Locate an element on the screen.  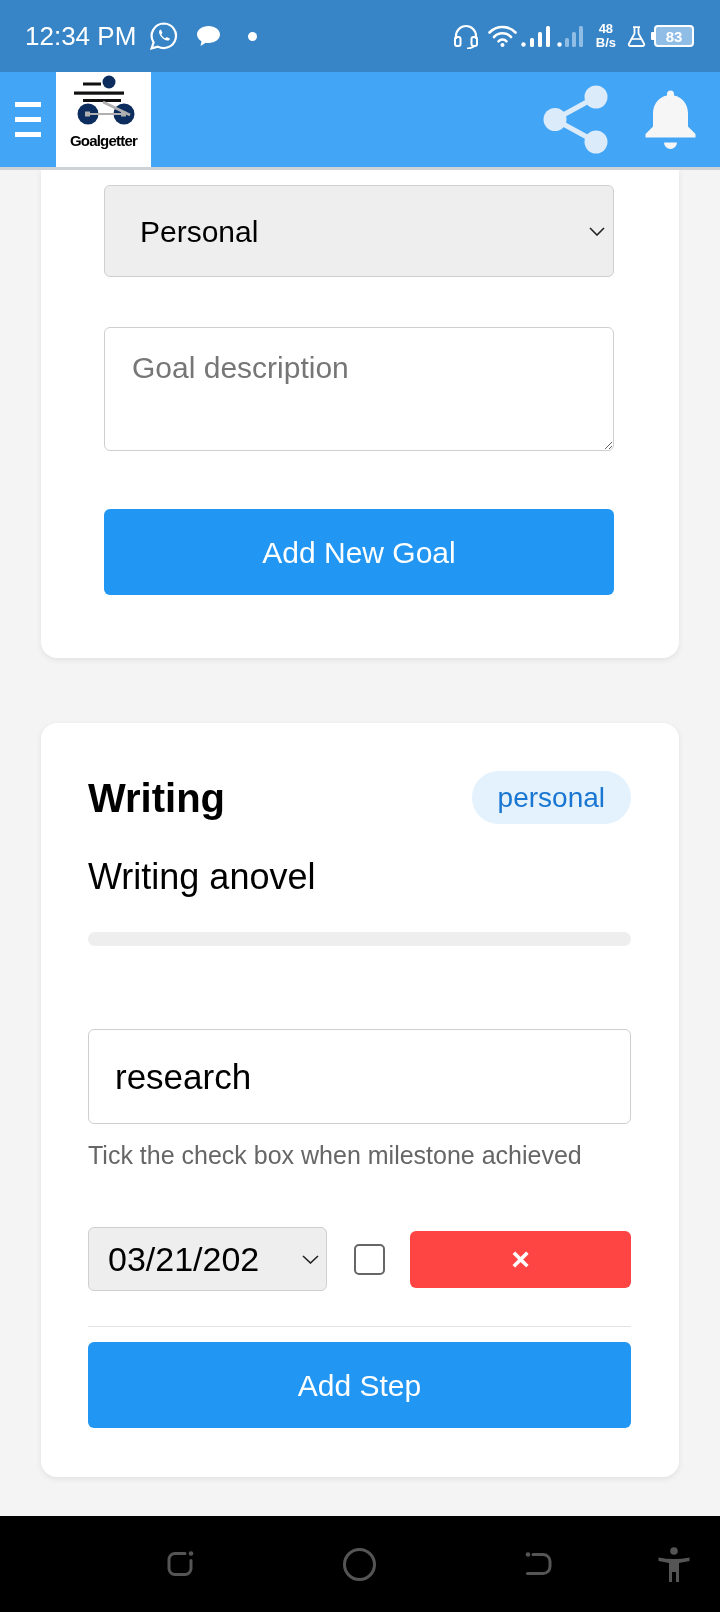
share-icon is located at coordinates (575, 119).